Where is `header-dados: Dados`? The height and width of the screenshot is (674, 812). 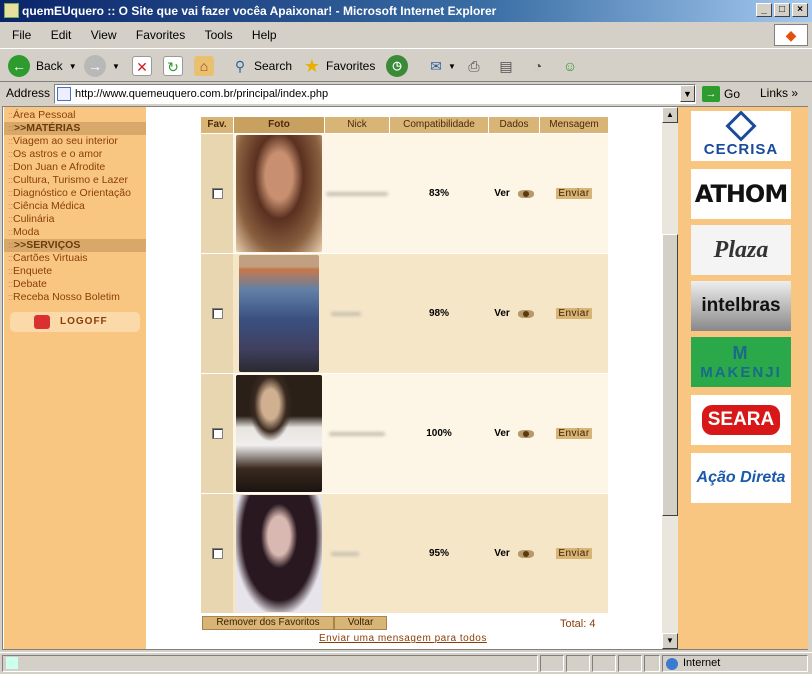 header-dados: Dados is located at coordinates (514, 125).